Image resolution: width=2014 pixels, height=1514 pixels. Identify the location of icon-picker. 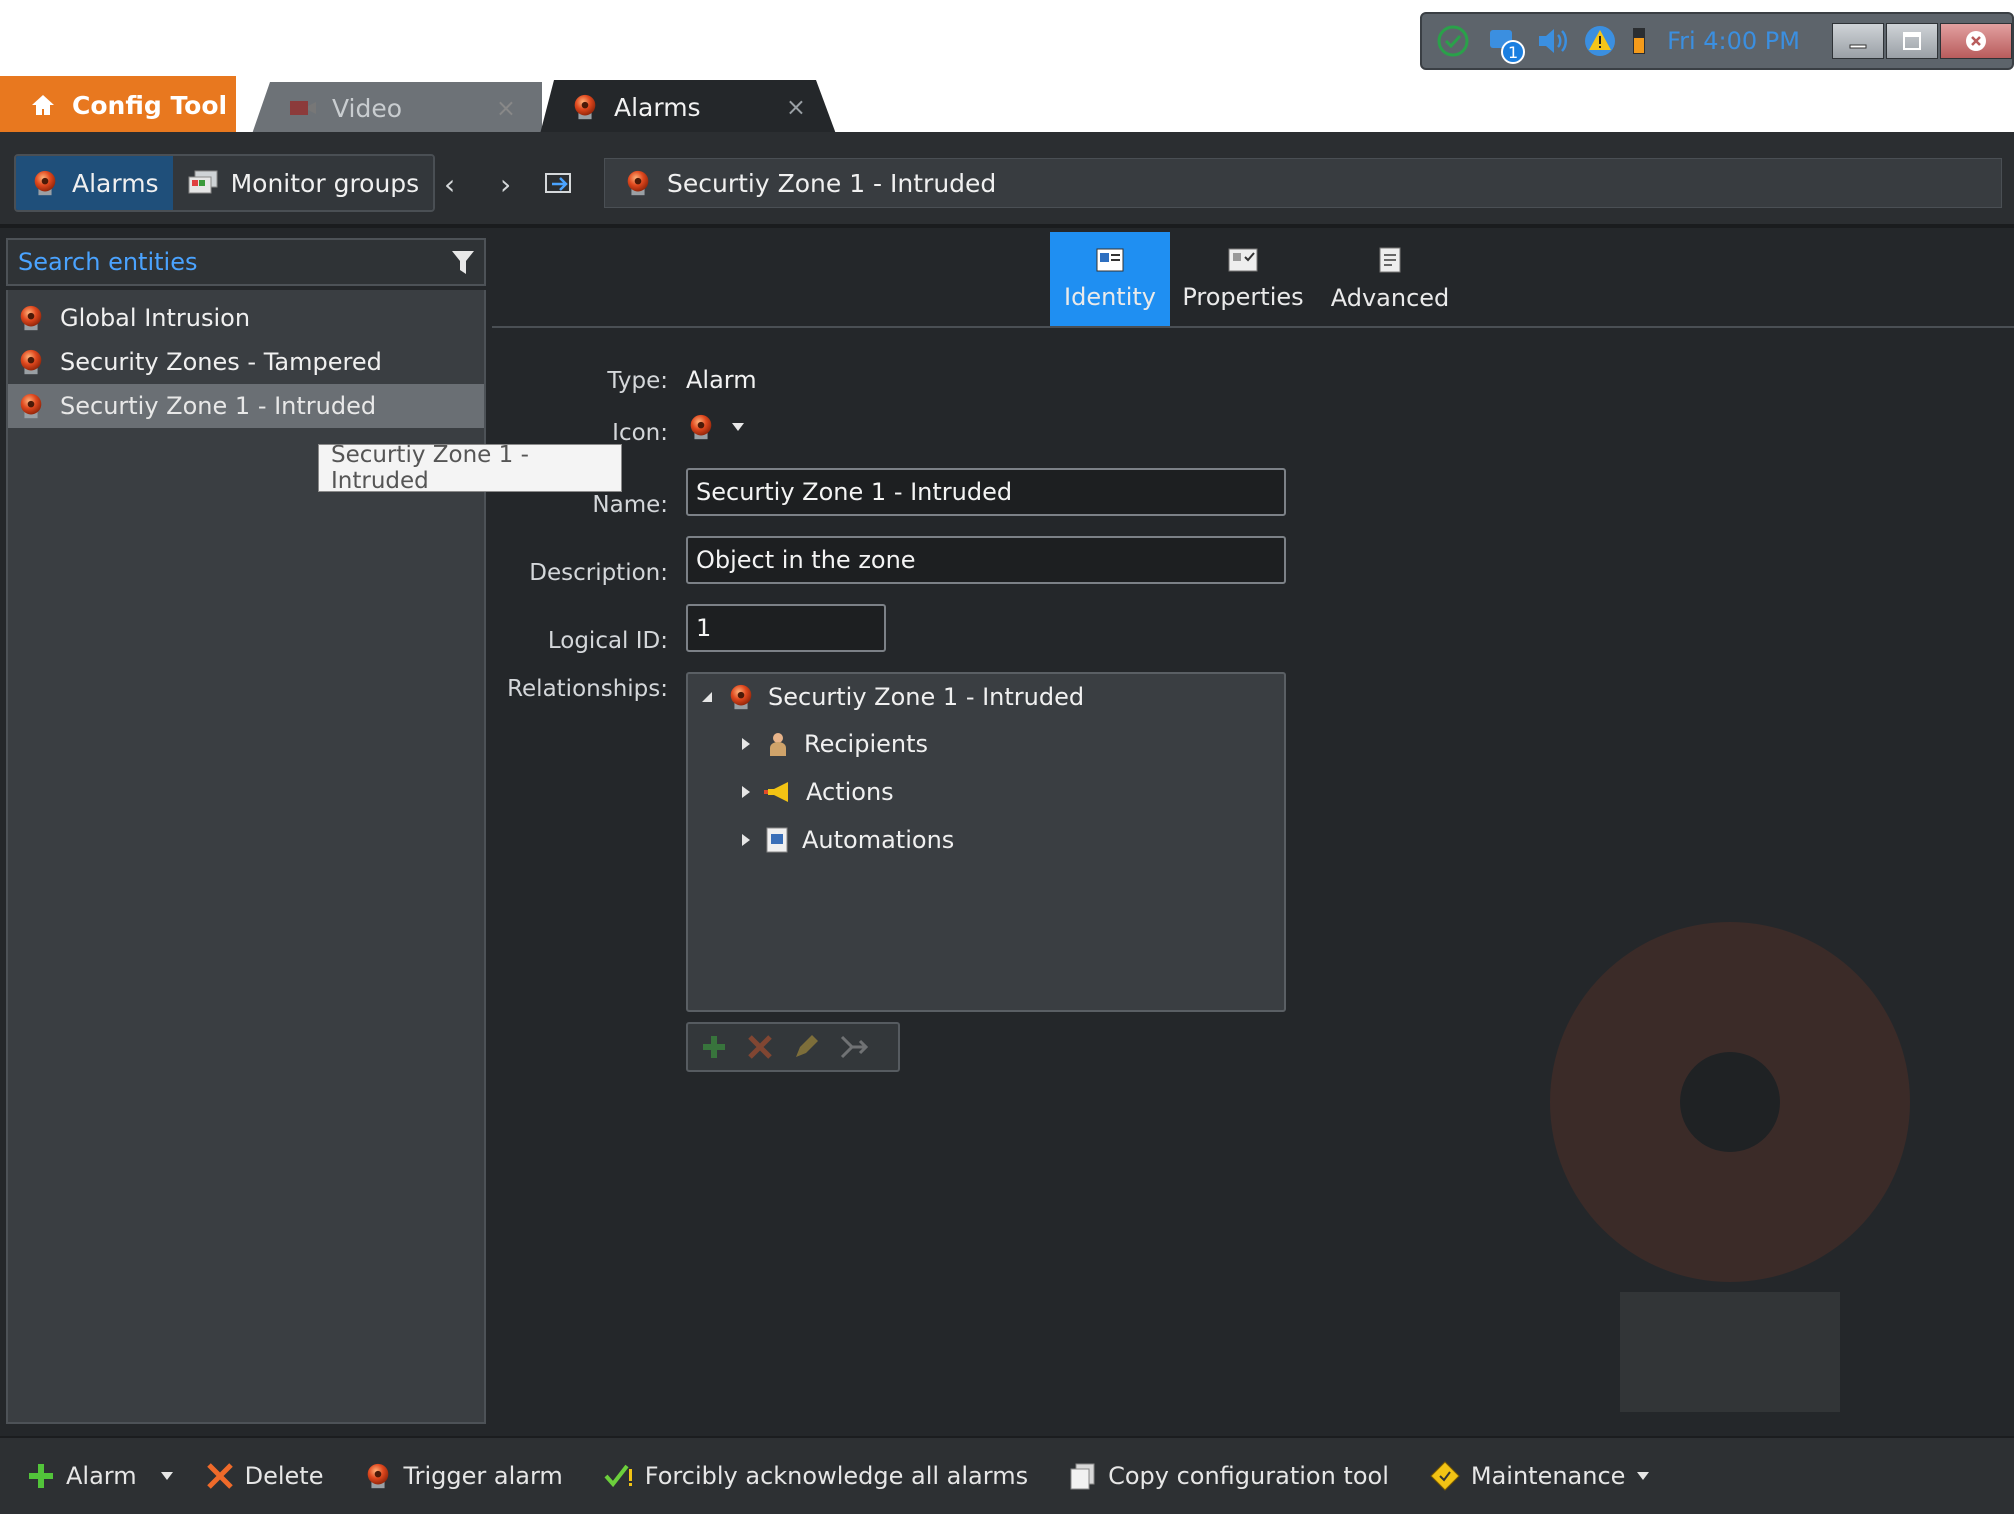
(716, 427).